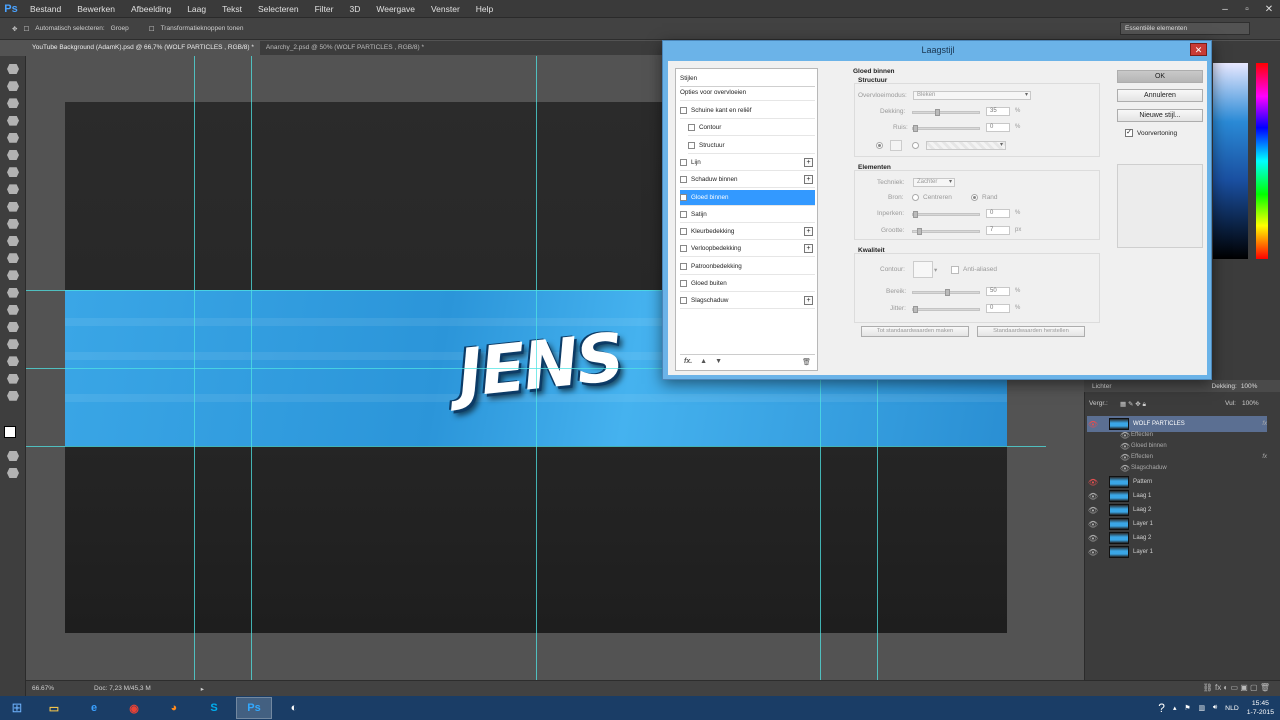 The width and height of the screenshot is (1280, 720). Describe the element at coordinates (1177, 446) in the screenshot. I see `layer-effect-row: 👁︎ Gloed binnen` at that location.